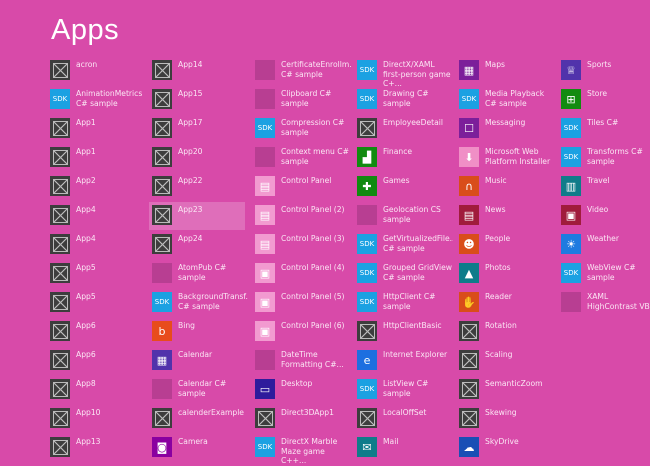  Describe the element at coordinates (507, 247) in the screenshot. I see `app-tile: ☻ People` at that location.